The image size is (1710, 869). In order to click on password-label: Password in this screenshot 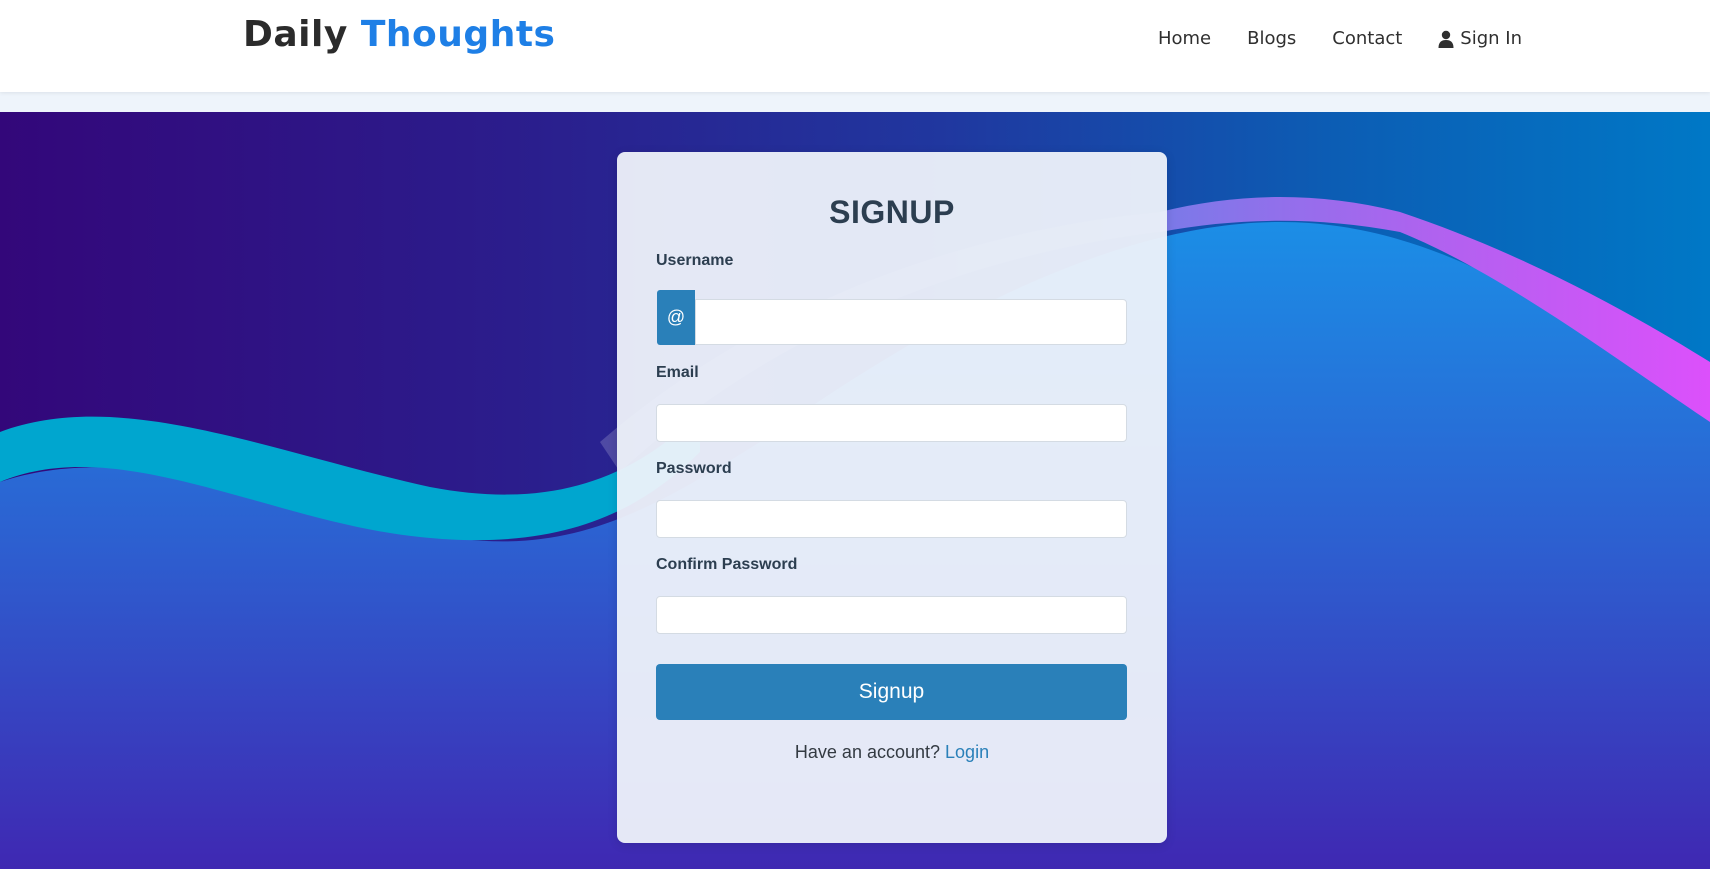, I will do `click(694, 468)`.